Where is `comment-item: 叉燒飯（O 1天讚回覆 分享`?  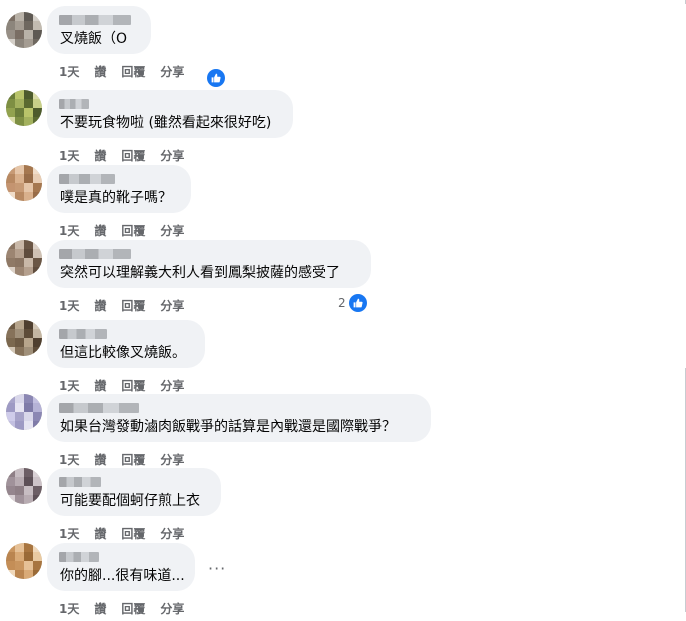 comment-item: 叉燒飯（O 1天讚回覆 分享 is located at coordinates (343, 46).